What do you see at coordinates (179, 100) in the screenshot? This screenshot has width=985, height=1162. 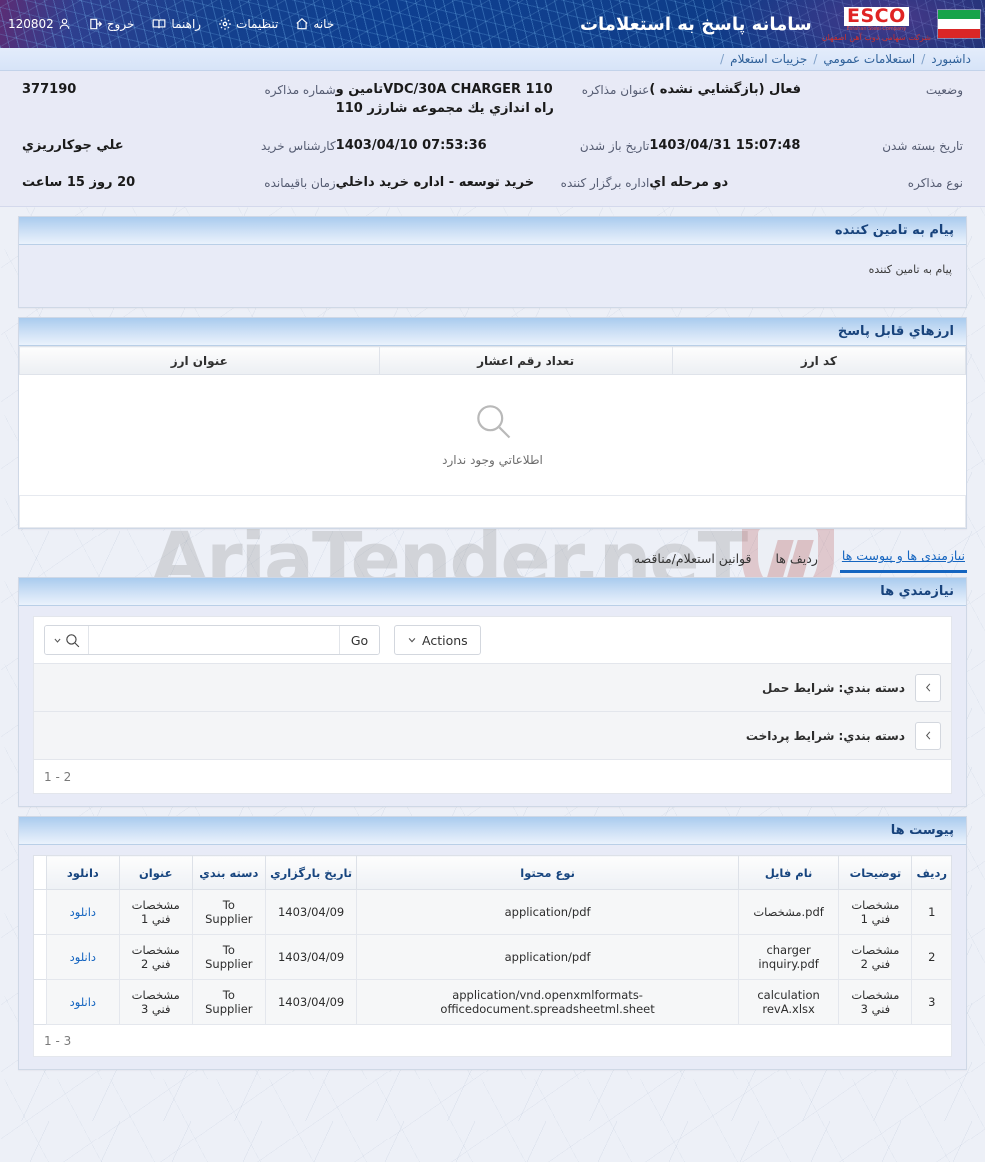 I see `info-field-number: شماره مذاکره 377190` at bounding box center [179, 100].